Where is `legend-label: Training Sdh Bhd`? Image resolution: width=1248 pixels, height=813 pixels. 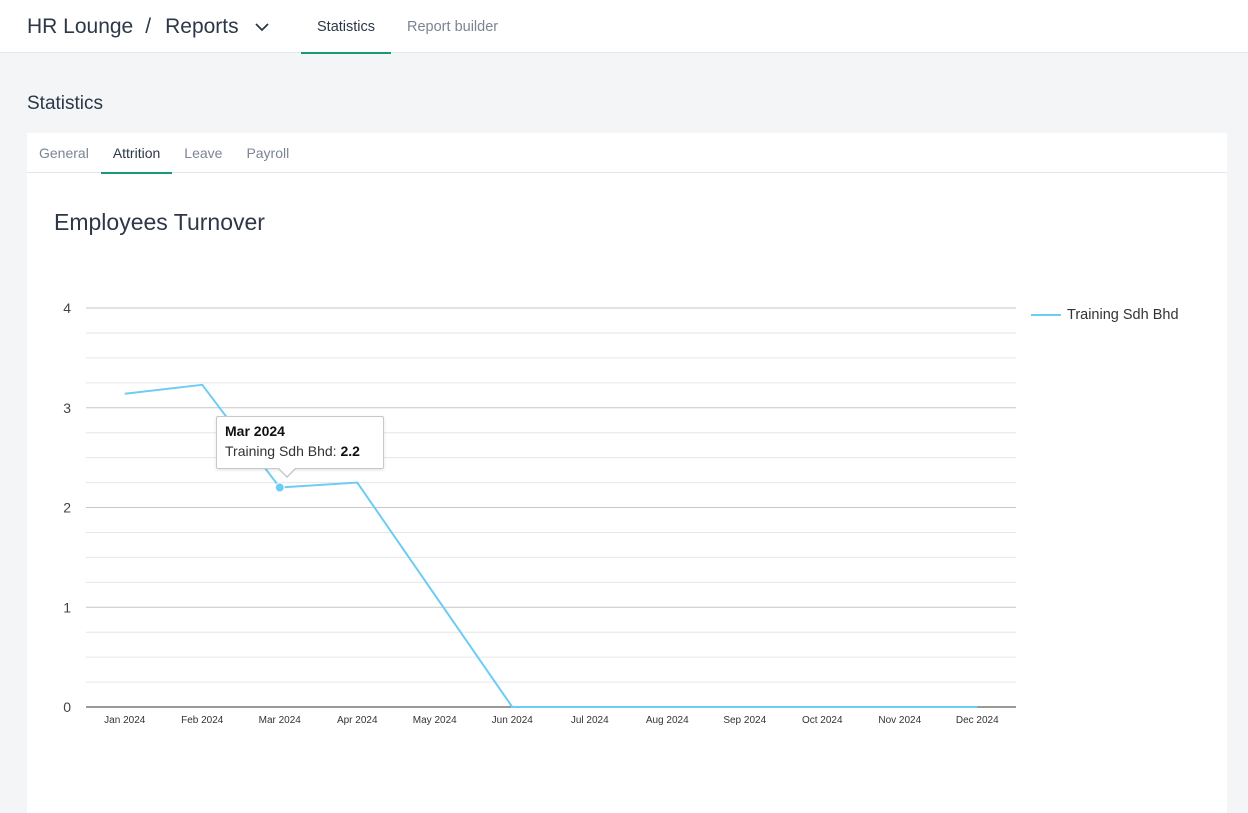 legend-label: Training Sdh Bhd is located at coordinates (1123, 315).